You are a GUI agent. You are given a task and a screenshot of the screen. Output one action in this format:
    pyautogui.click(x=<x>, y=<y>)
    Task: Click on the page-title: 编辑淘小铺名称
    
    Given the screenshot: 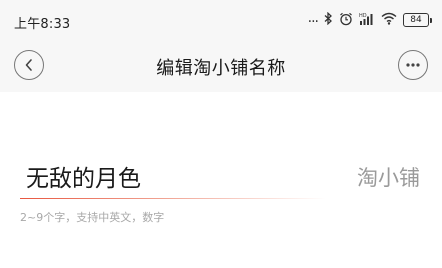 What is the action you would take?
    pyautogui.click(x=221, y=68)
    